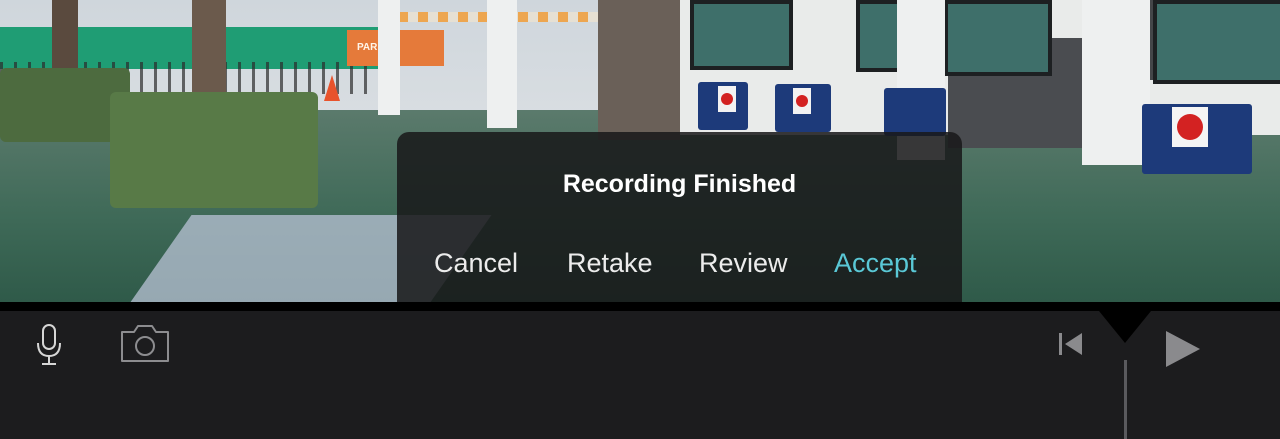 The width and height of the screenshot is (1280, 439). Describe the element at coordinates (640, 306) in the screenshot. I see `timeline-top-border` at that location.